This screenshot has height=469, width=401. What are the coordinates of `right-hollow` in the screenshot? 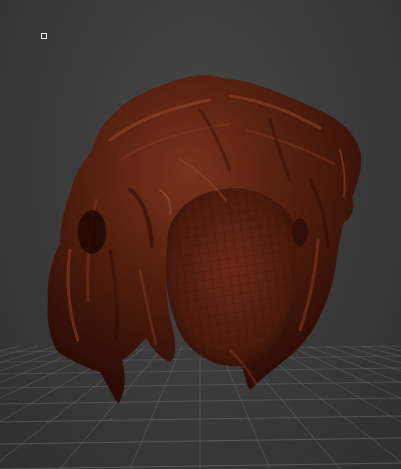 It's located at (300, 232).